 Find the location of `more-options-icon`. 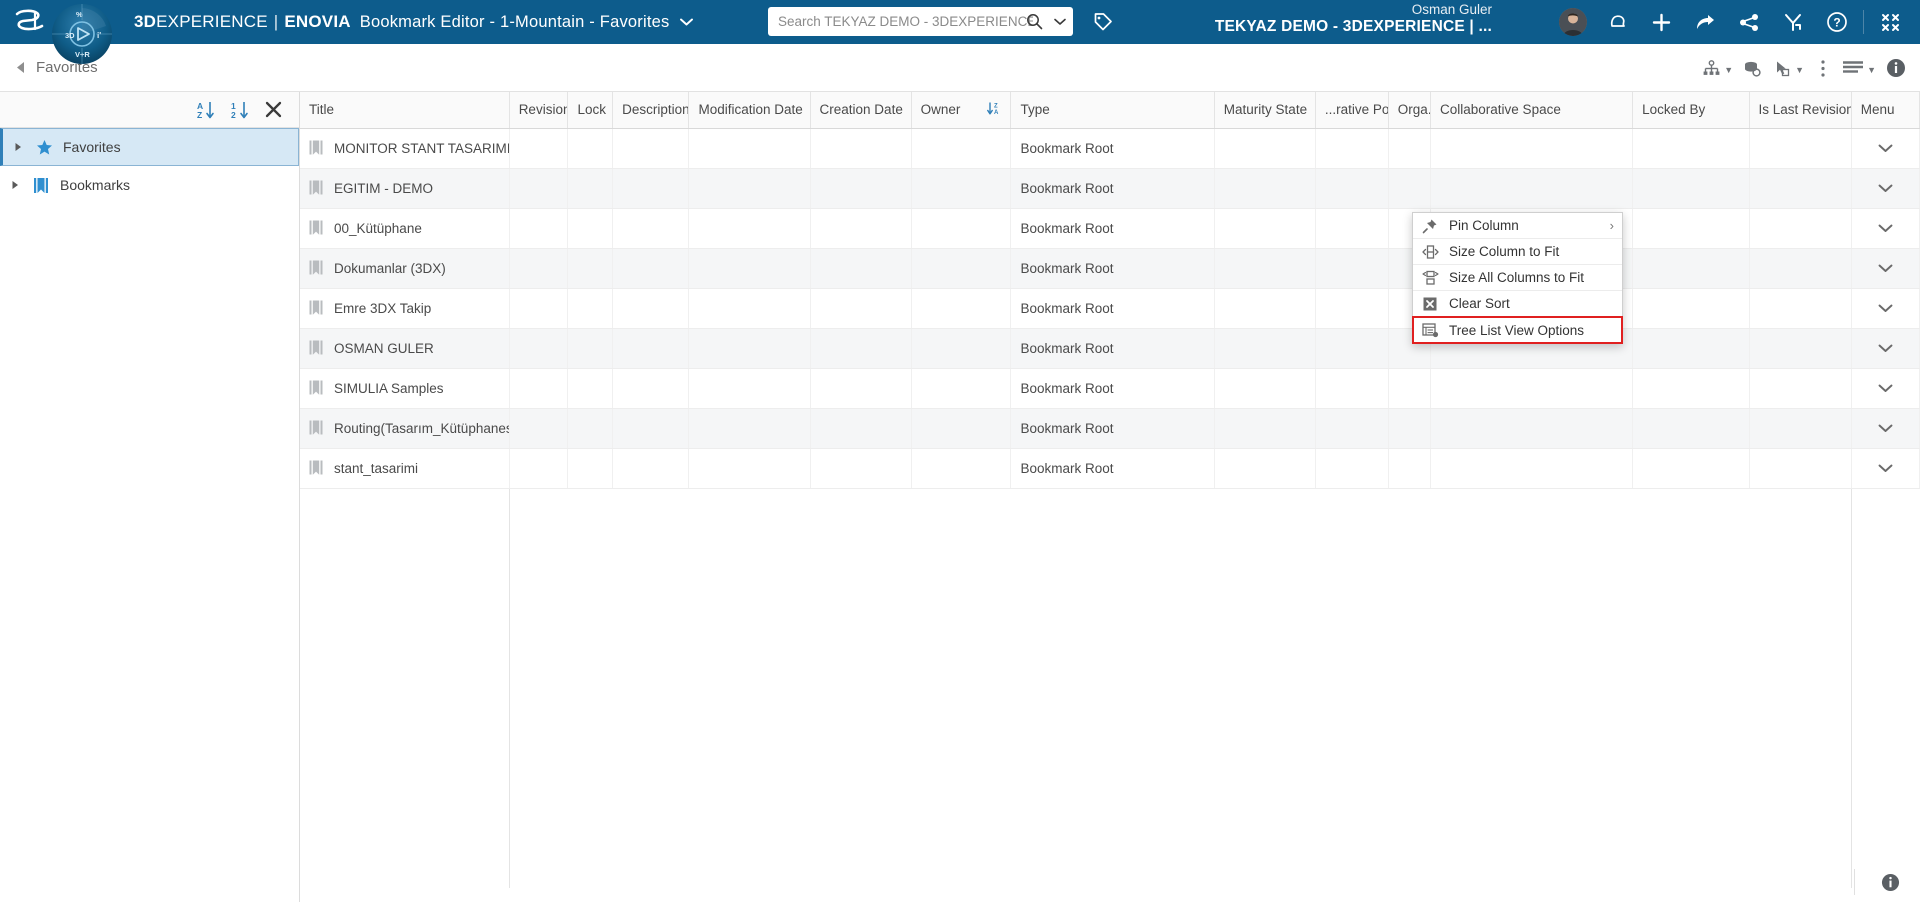

more-options-icon is located at coordinates (1823, 68).